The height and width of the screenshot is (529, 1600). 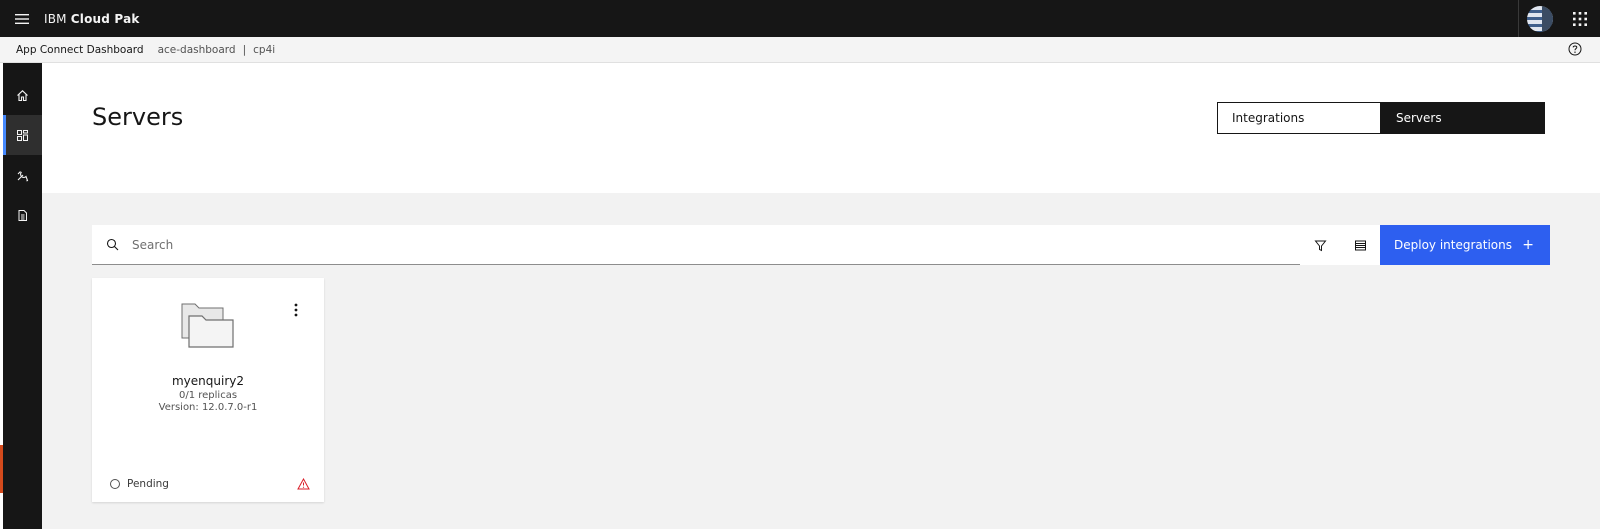 What do you see at coordinates (800, 18) in the screenshot?
I see `top-header: IBM Cloud Pak` at bounding box center [800, 18].